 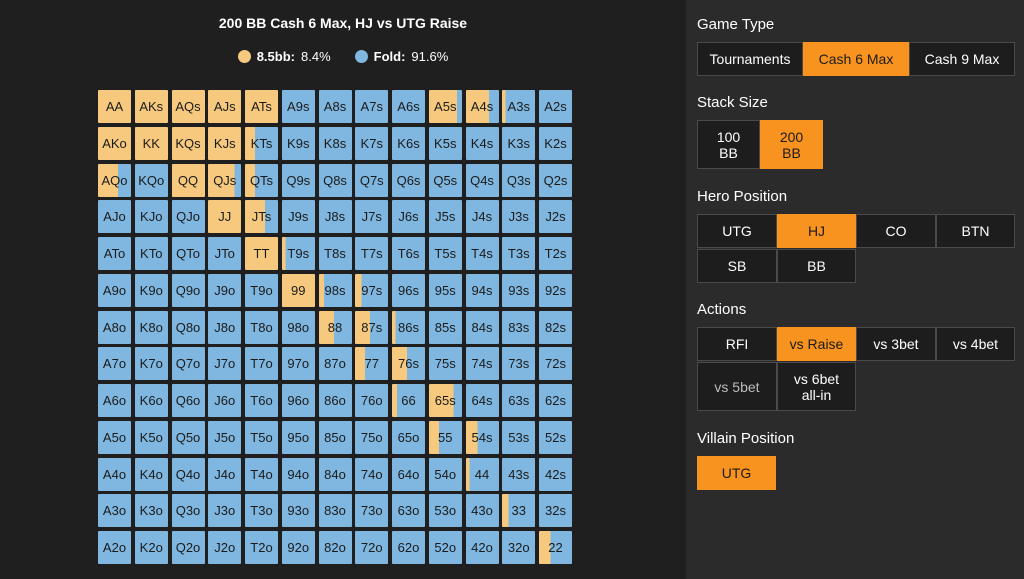 I want to click on hand-cell-T2o: T2o, so click(x=261, y=547).